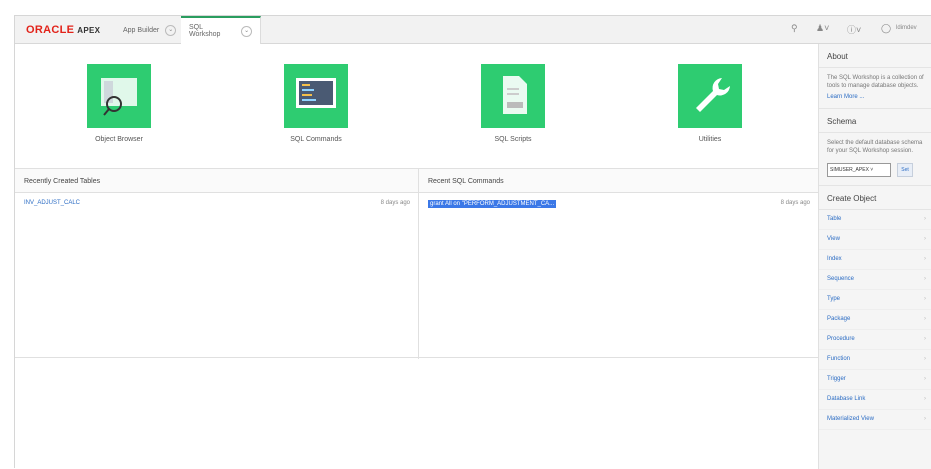 This screenshot has height=469, width=931. I want to click on user-menu: ldimdev, so click(906, 28).